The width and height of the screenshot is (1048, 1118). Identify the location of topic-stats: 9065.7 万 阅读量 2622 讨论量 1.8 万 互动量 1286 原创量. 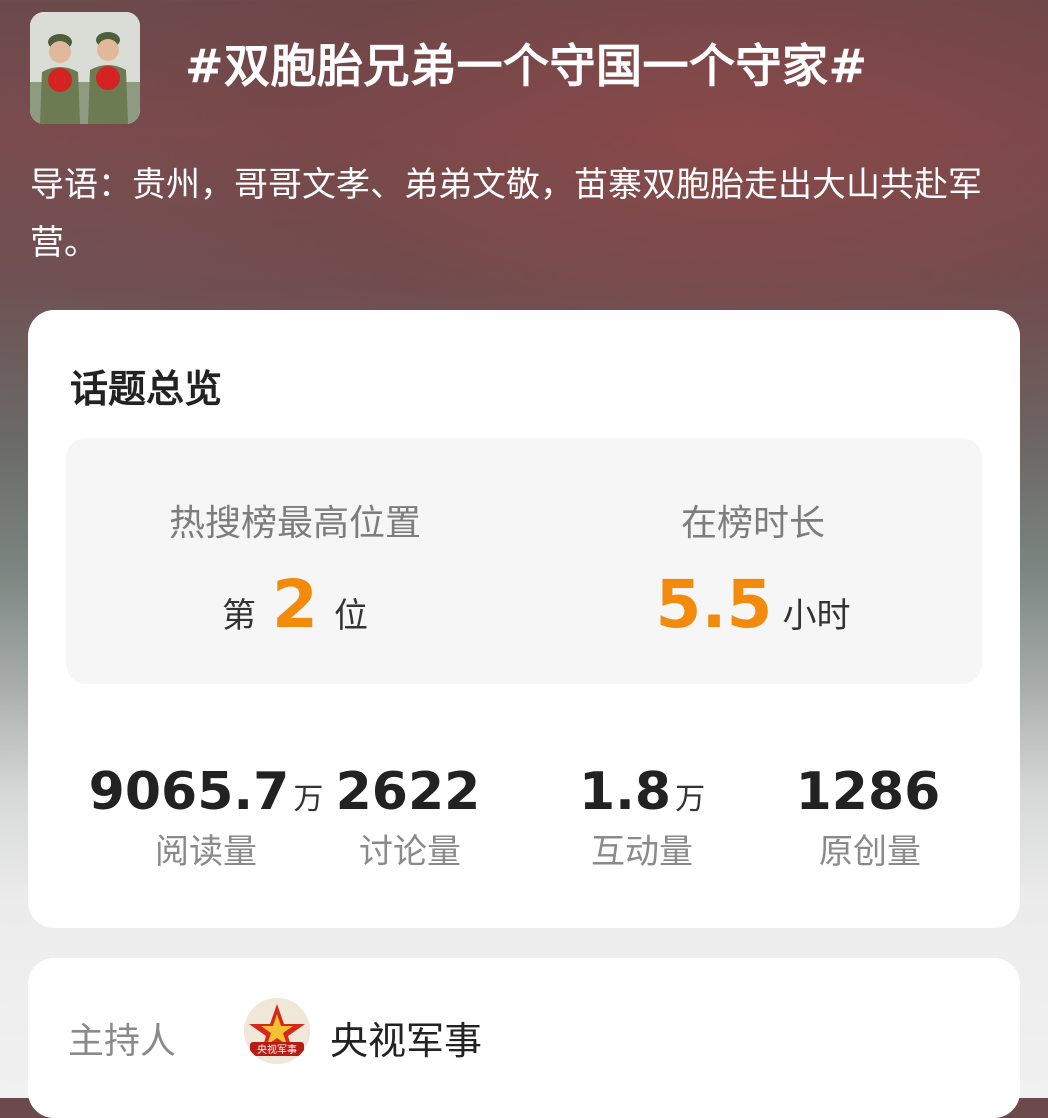
(524, 822).